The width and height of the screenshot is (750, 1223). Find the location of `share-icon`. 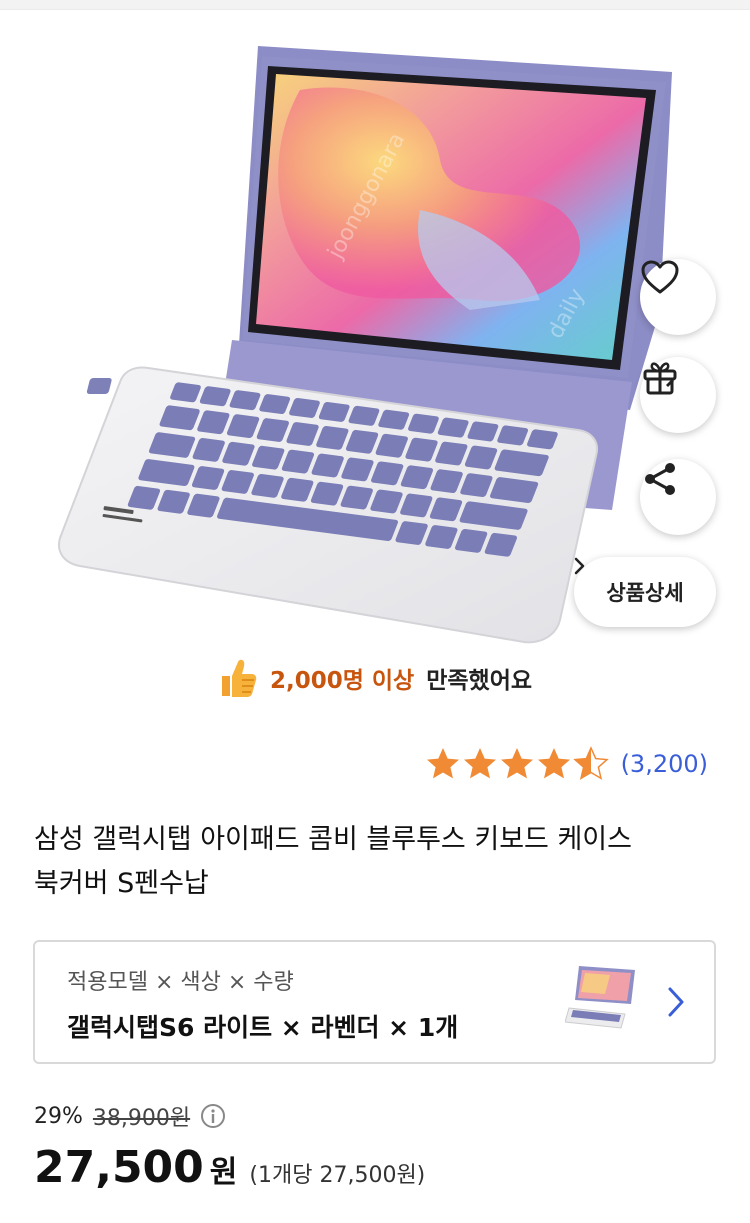

share-icon is located at coordinates (660, 479).